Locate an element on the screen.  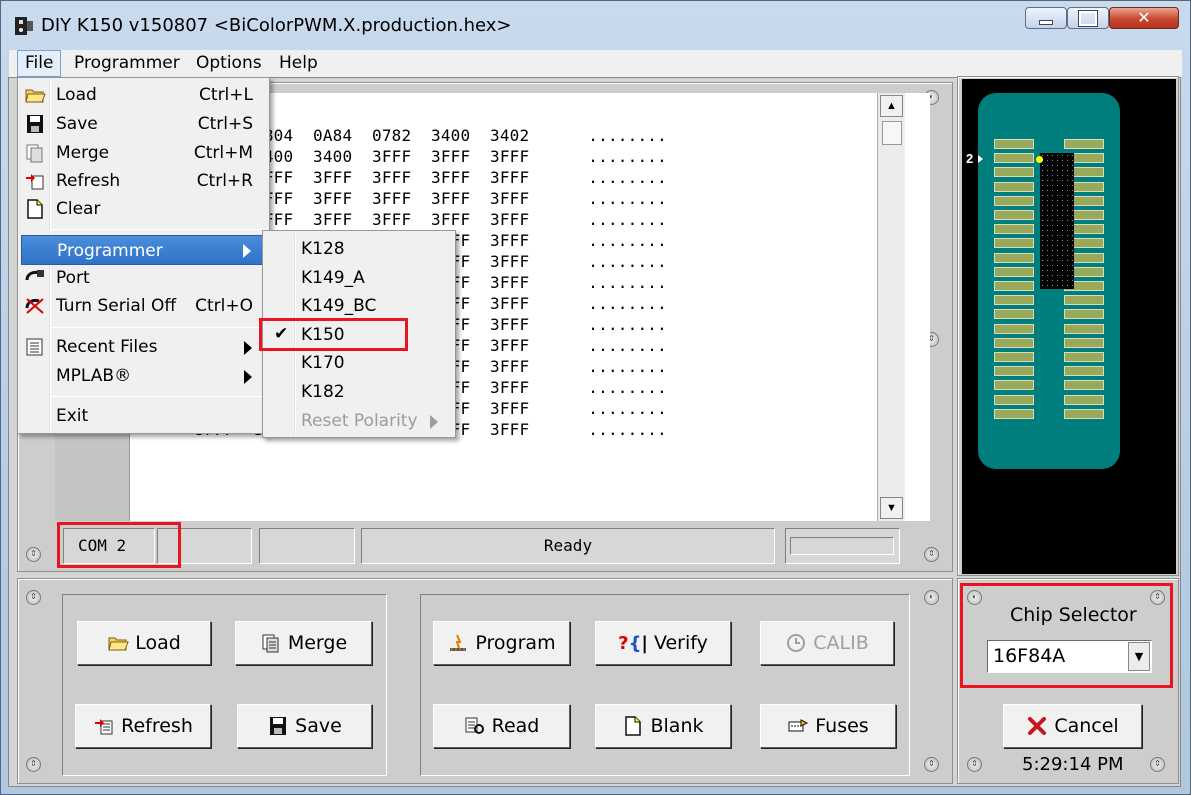
minimize-button is located at coordinates (1046, 18).